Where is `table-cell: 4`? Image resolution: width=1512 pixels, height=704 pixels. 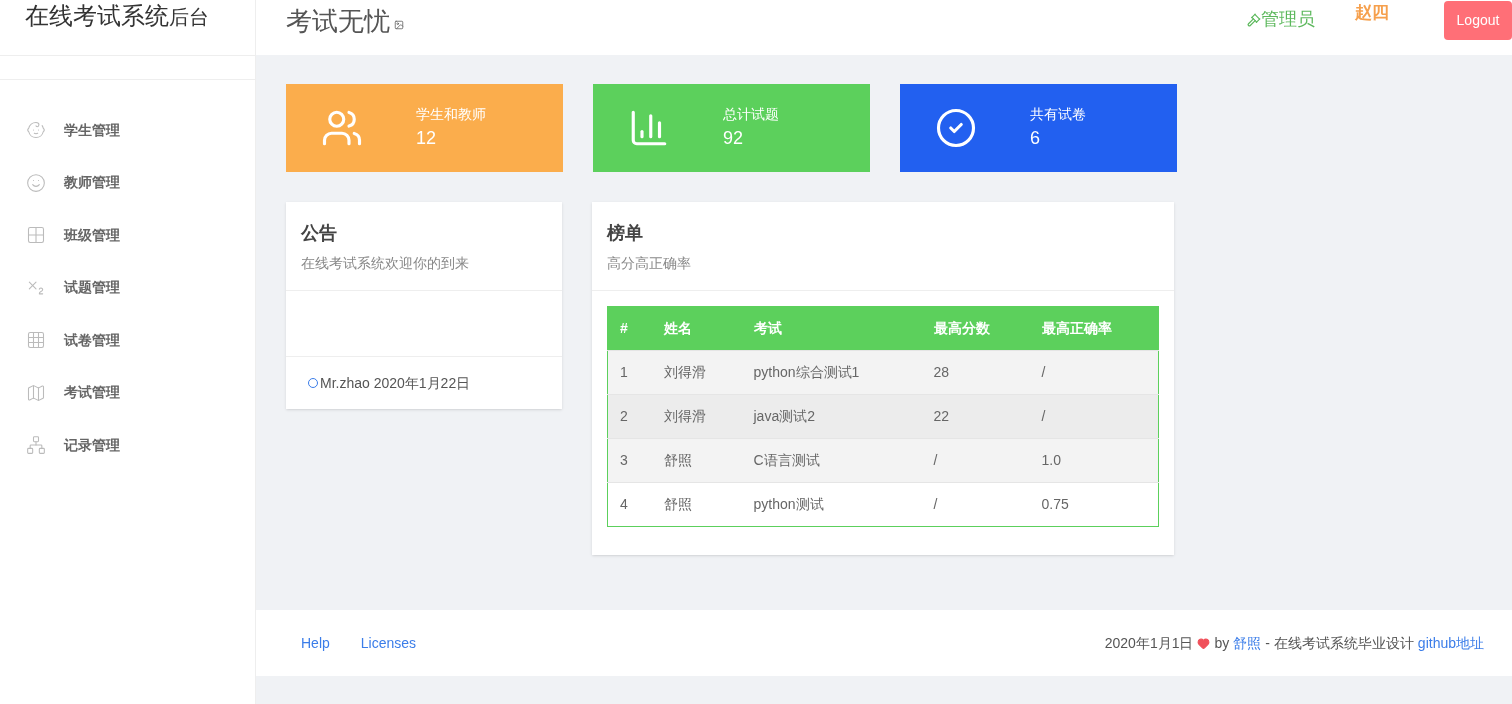 table-cell: 4 is located at coordinates (629, 504).